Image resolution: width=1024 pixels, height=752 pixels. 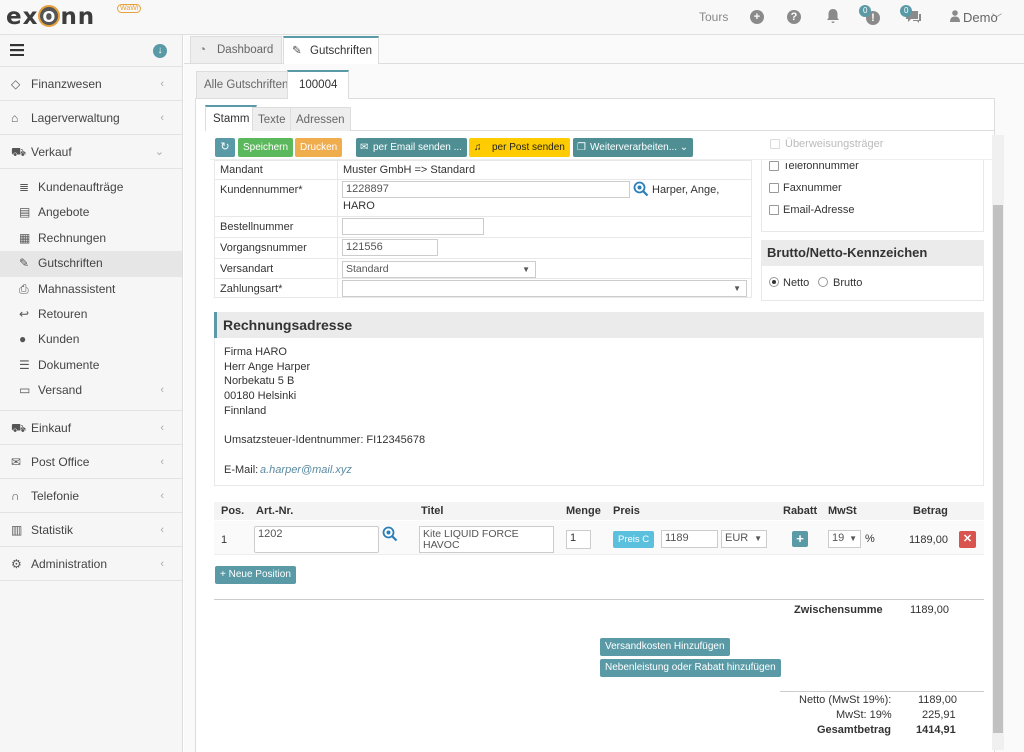 What do you see at coordinates (91, 212) in the screenshot?
I see `sidebar-sub-angebote: ▤ Angebote` at bounding box center [91, 212].